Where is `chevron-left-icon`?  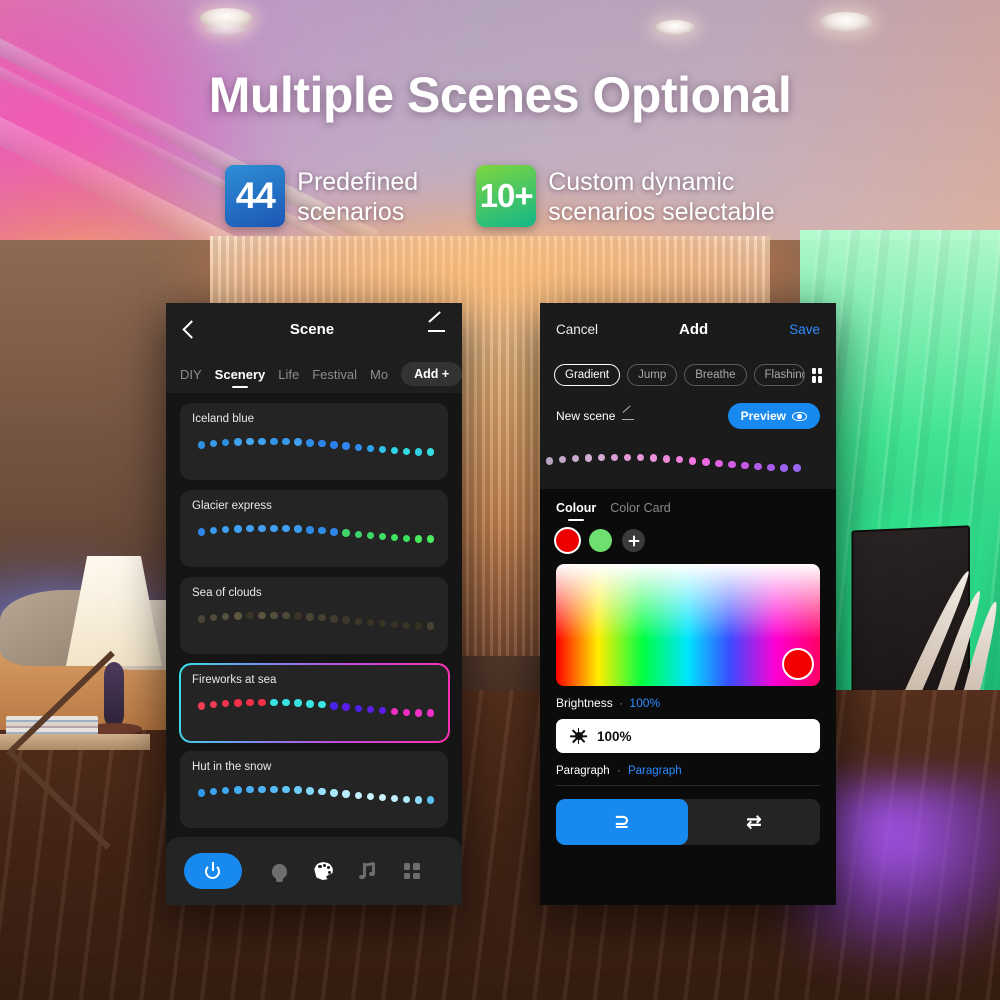
chevron-left-icon is located at coordinates (191, 329).